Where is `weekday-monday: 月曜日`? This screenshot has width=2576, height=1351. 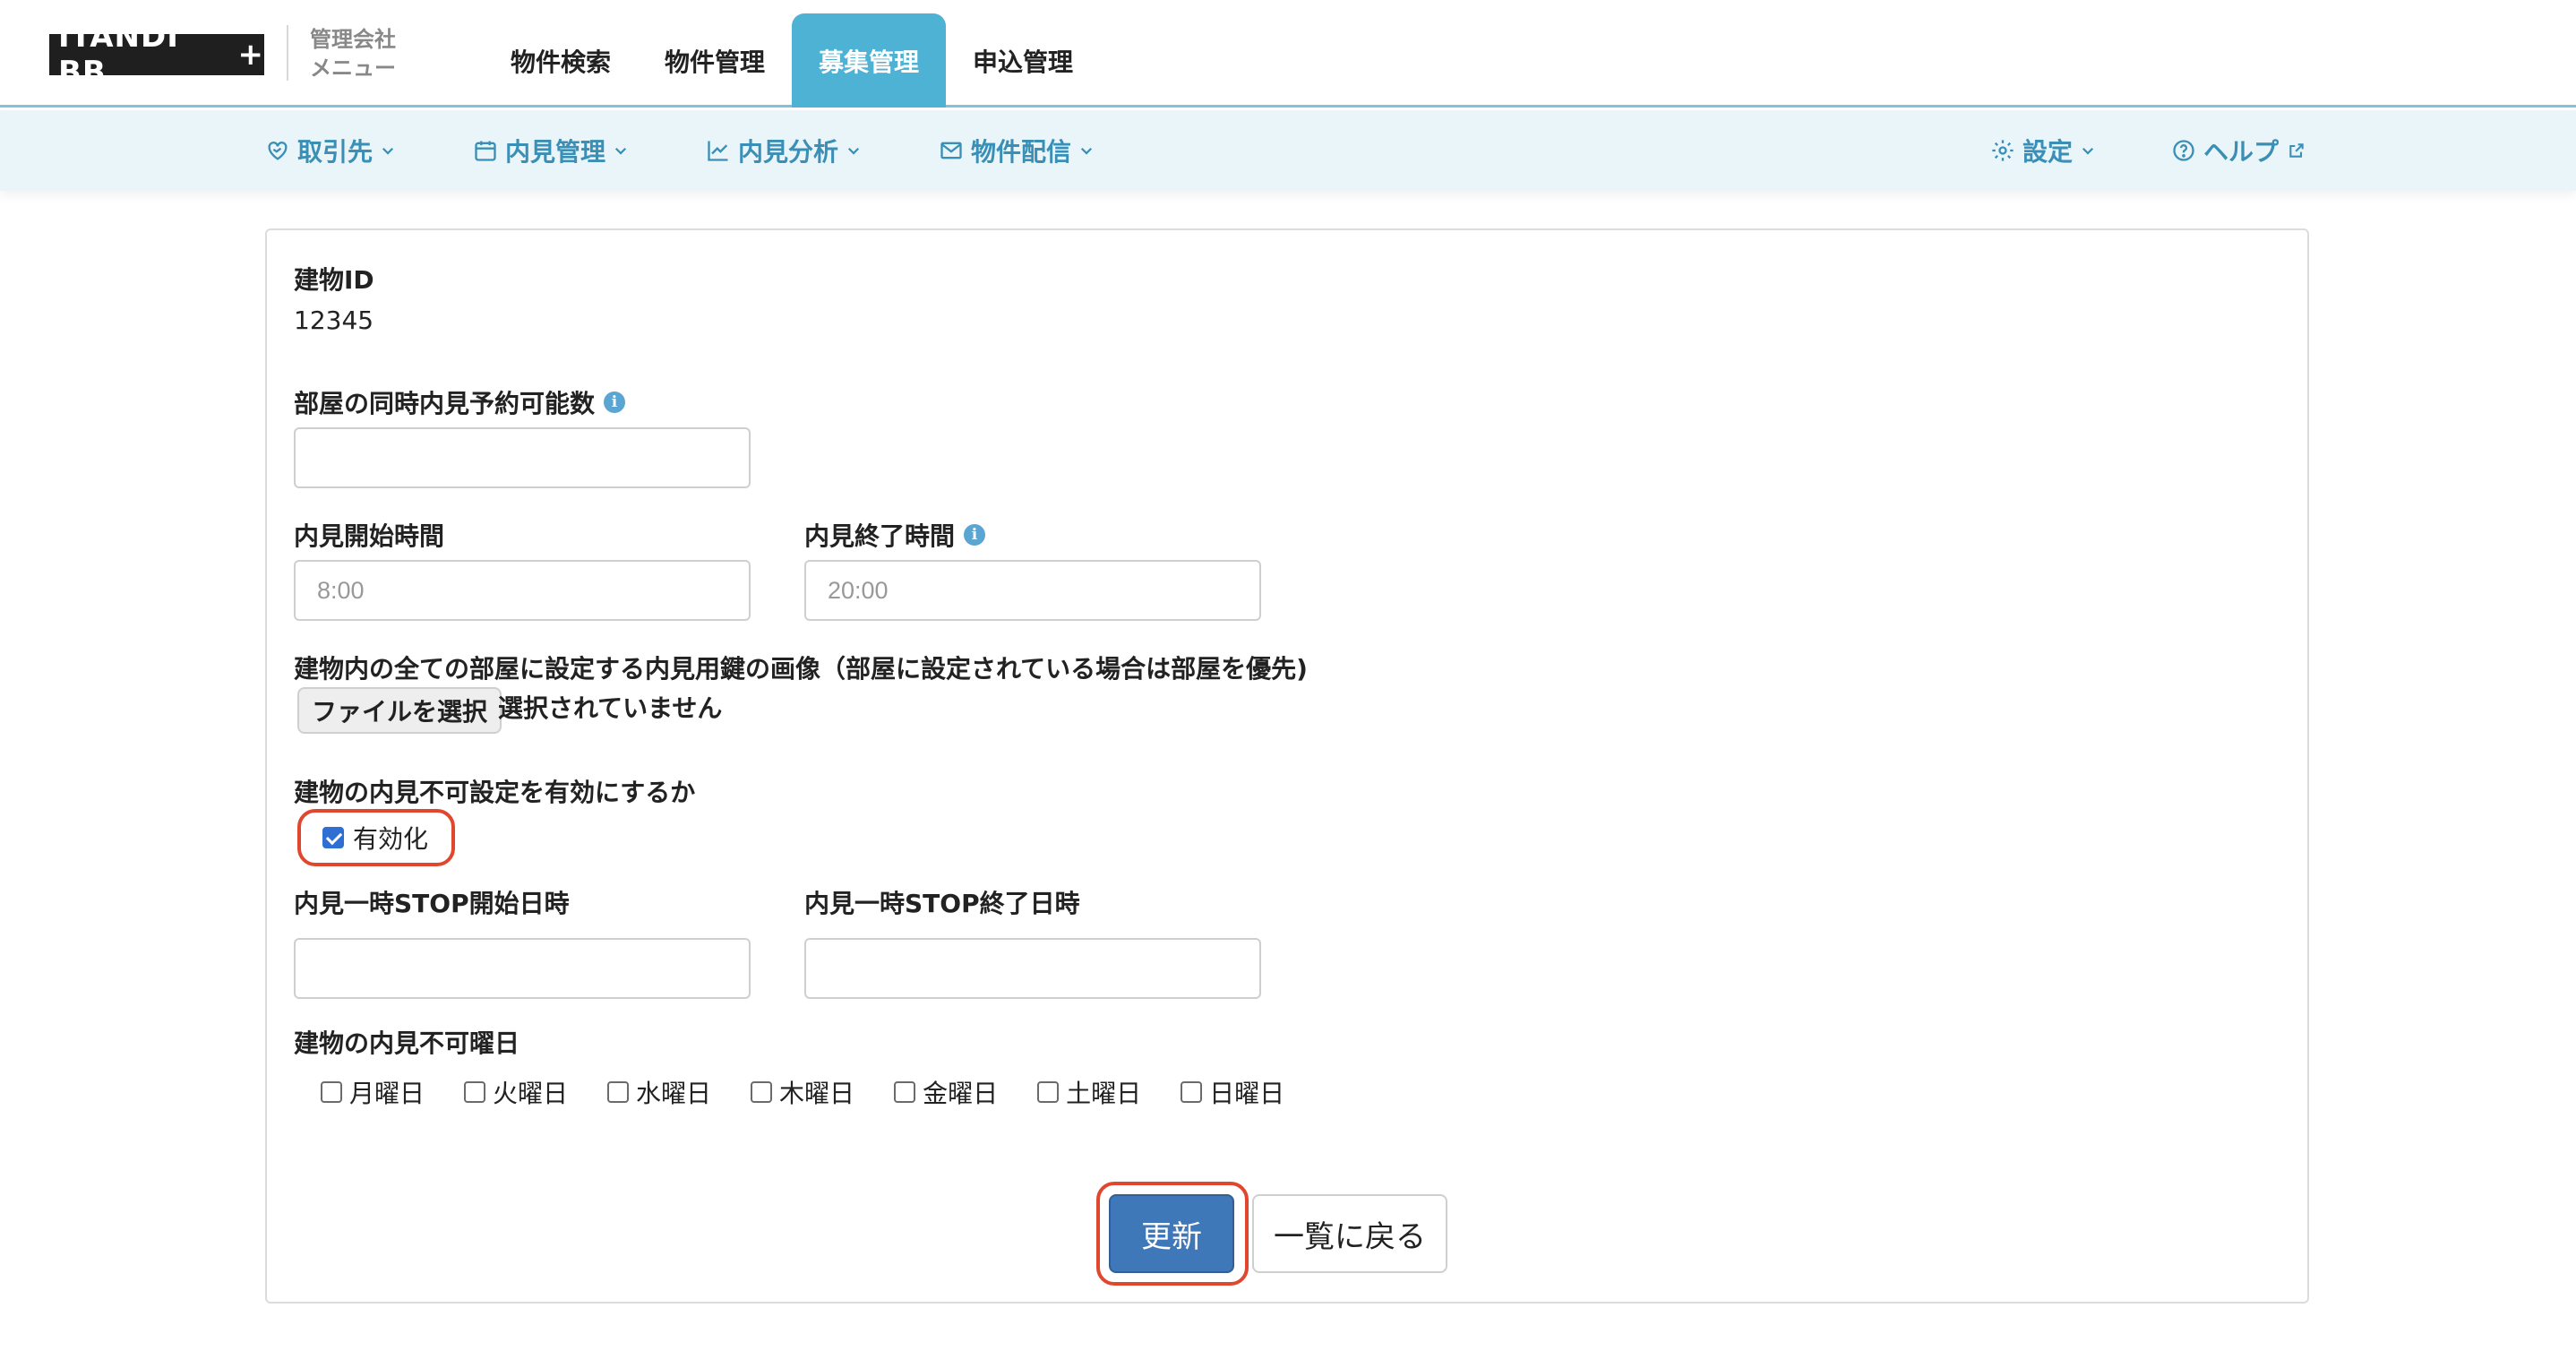 weekday-monday: 月曜日 is located at coordinates (373, 1092).